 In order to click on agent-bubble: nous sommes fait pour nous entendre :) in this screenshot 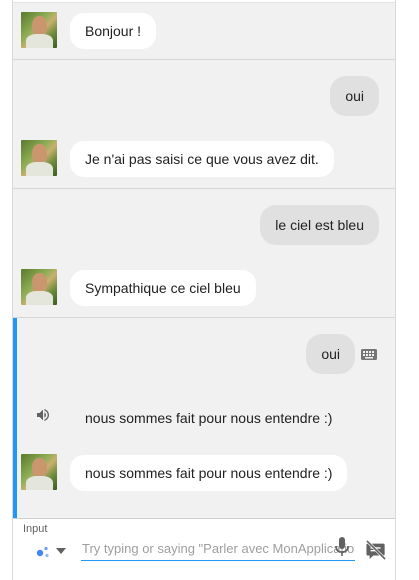, I will do `click(209, 473)`.